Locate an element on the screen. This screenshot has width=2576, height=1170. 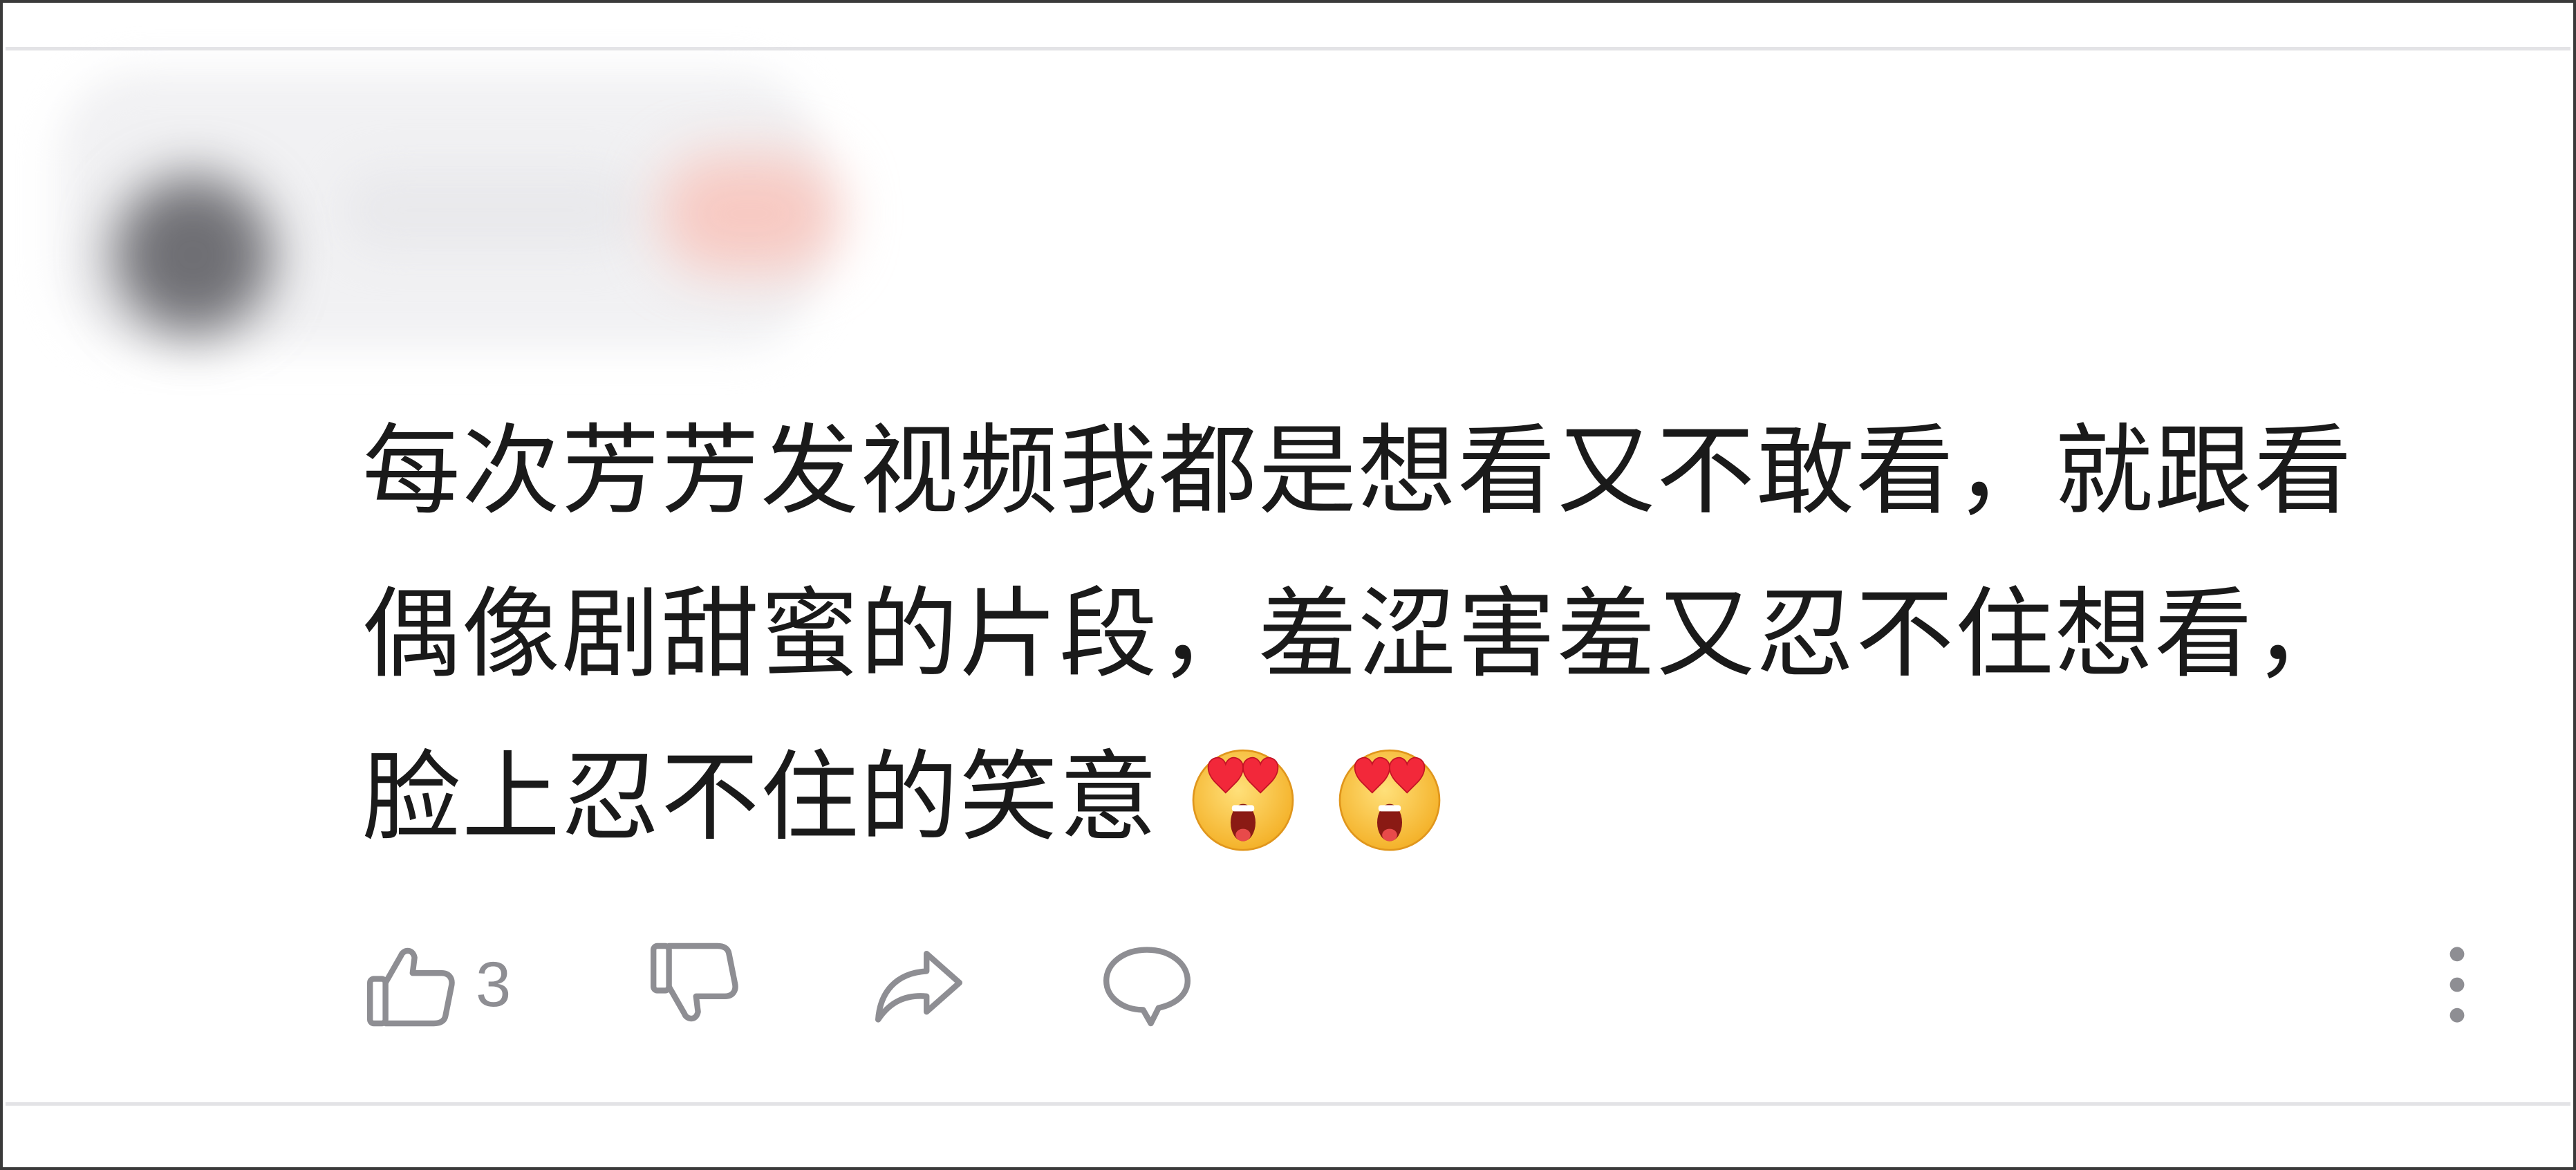
share-button is located at coordinates (919, 984).